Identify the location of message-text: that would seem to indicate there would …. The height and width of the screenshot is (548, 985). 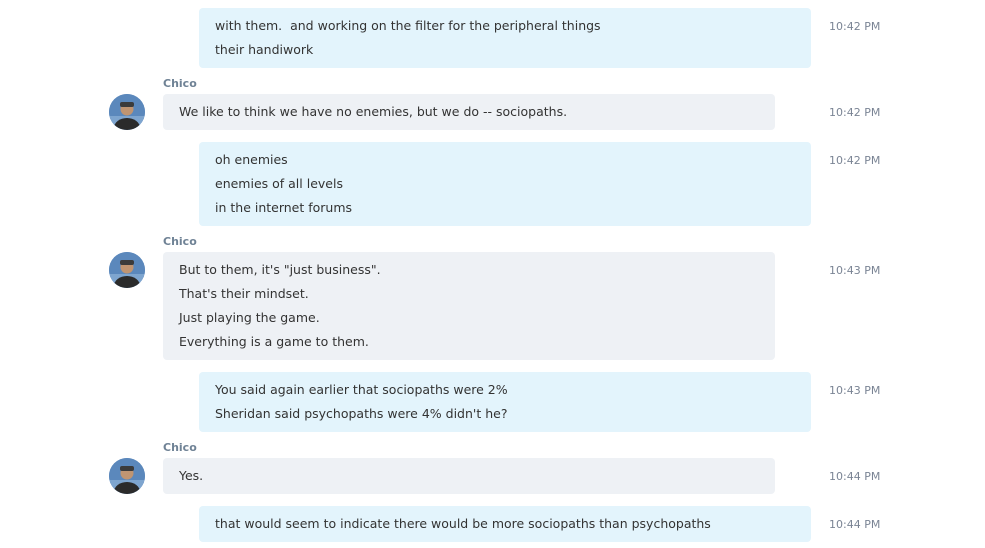
(463, 523).